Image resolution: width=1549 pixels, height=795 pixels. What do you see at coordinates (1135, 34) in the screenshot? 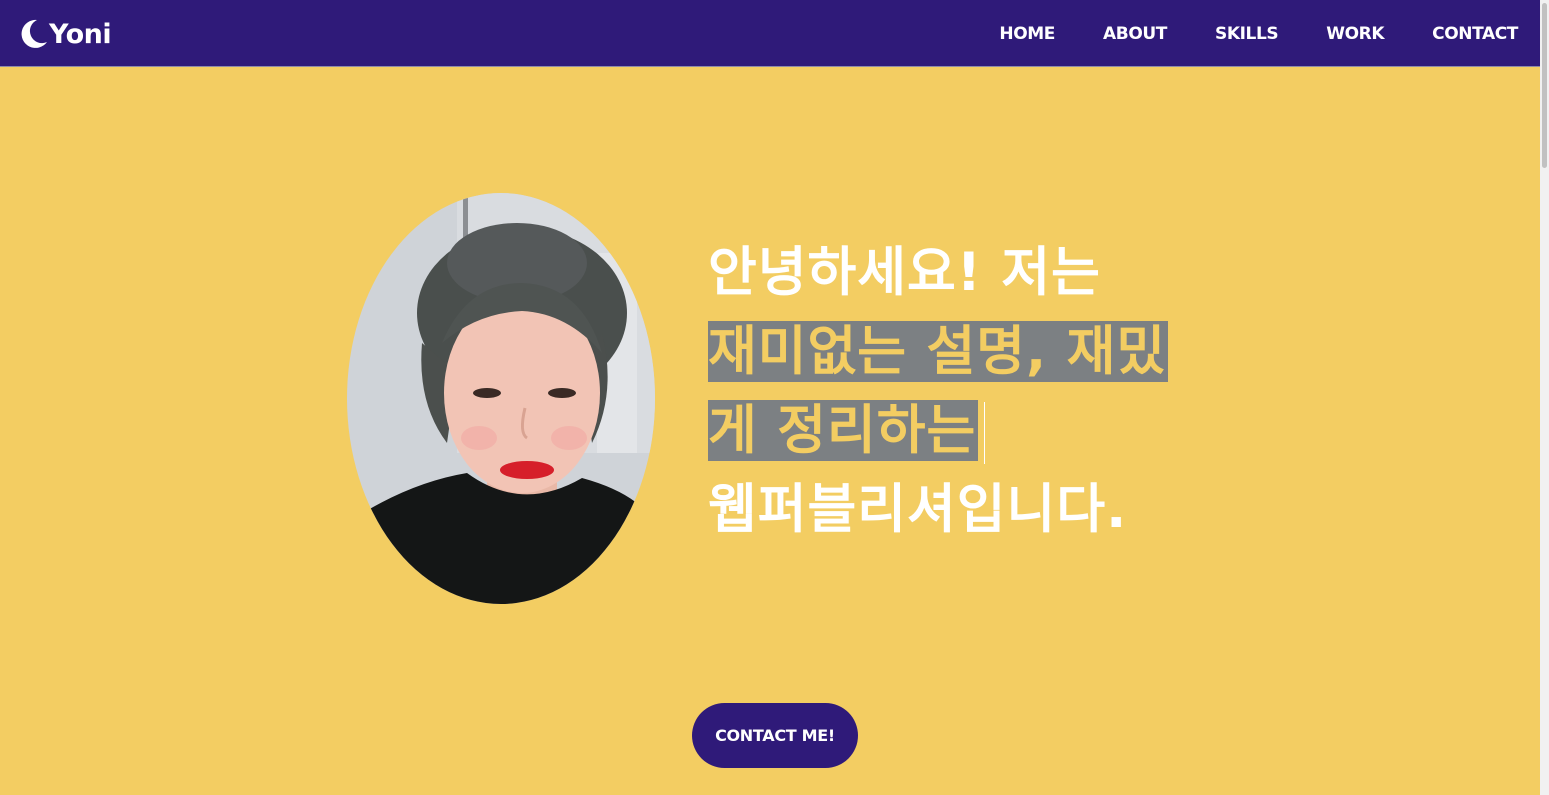
I see `nav-item-about: ABOUT` at bounding box center [1135, 34].